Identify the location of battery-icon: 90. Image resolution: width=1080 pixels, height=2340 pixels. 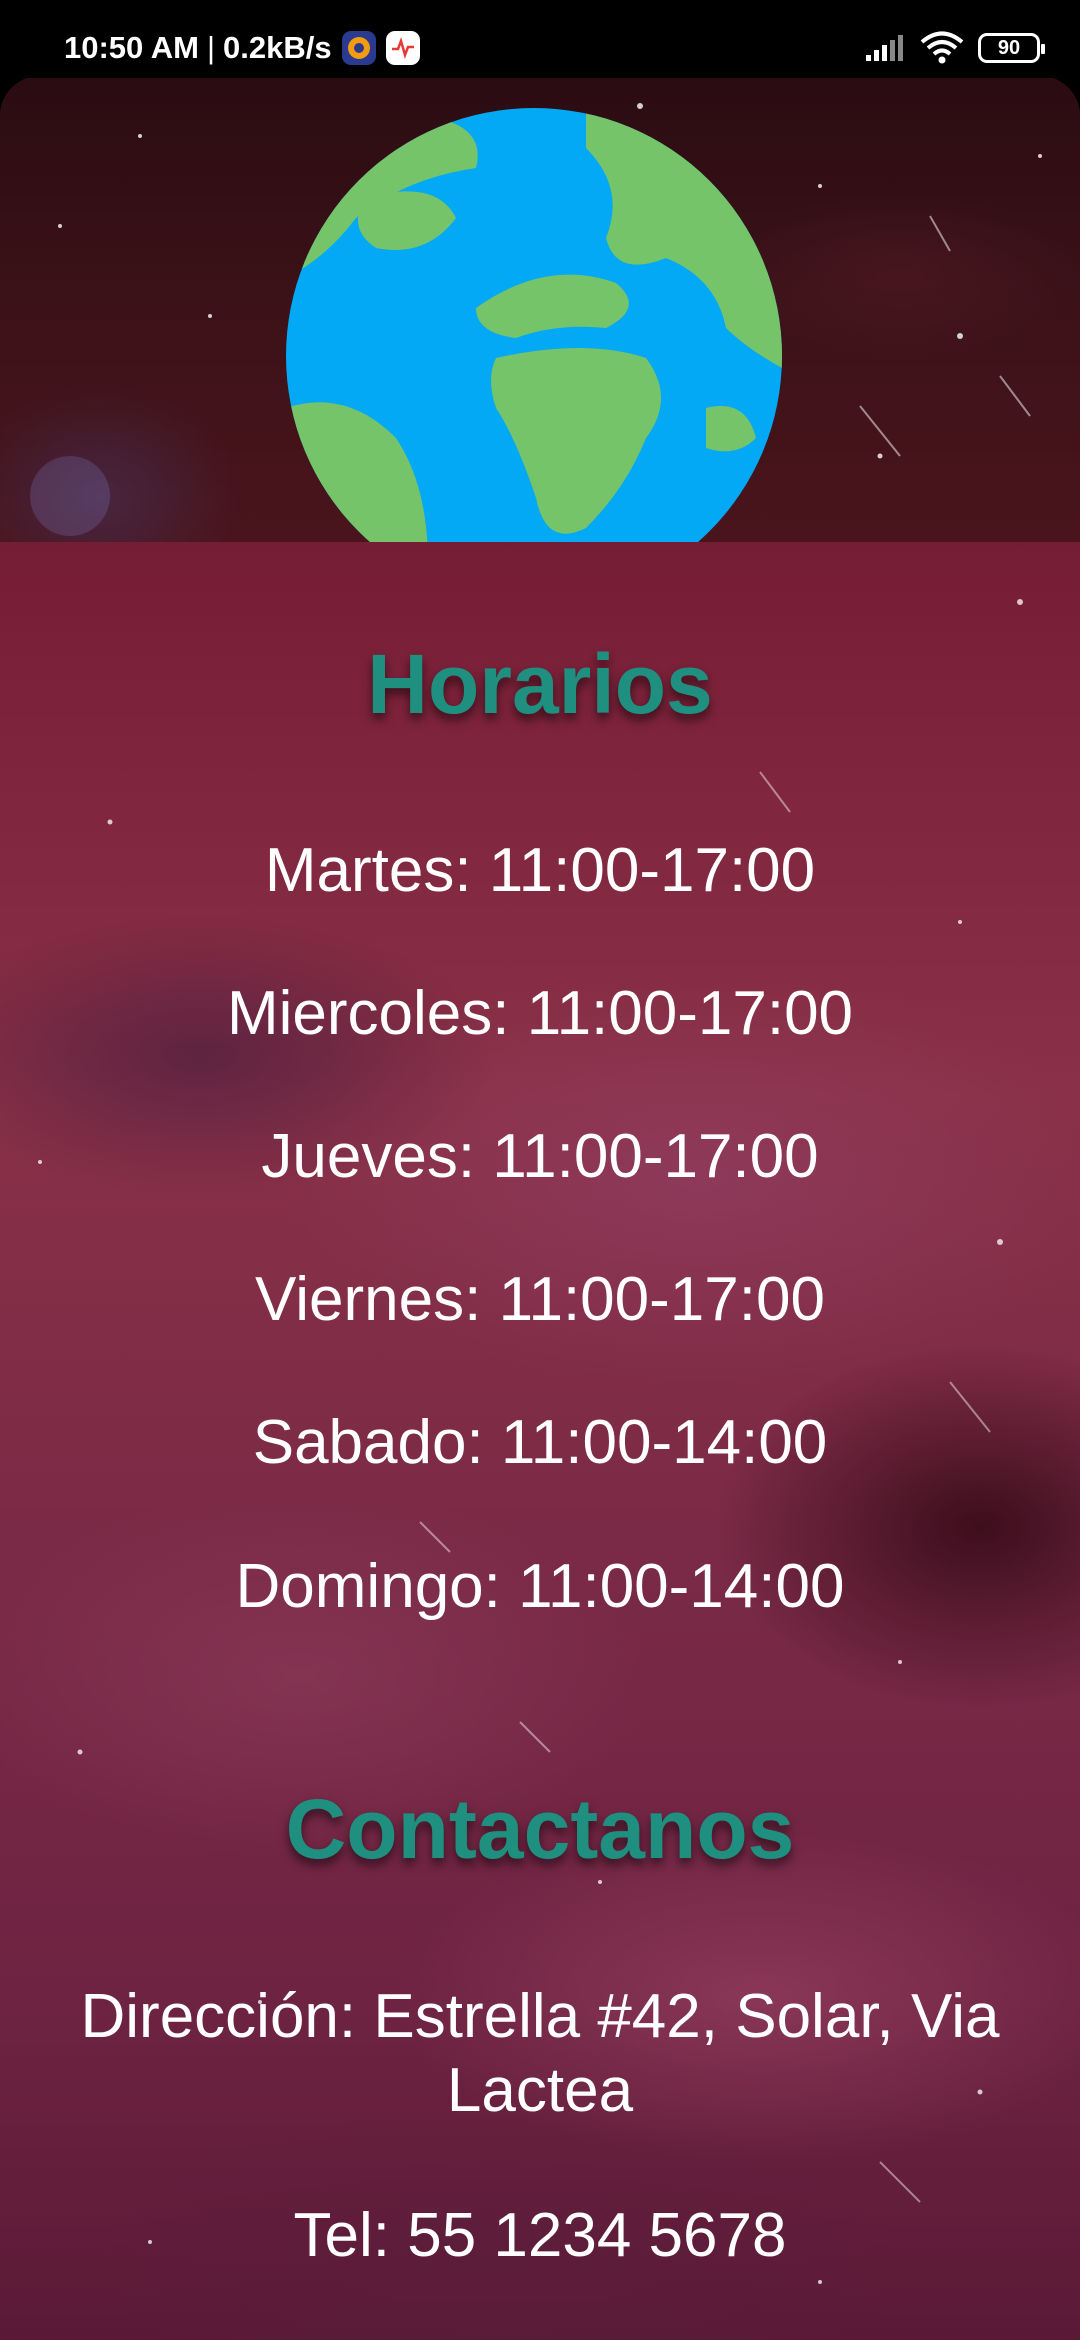
(1011, 48).